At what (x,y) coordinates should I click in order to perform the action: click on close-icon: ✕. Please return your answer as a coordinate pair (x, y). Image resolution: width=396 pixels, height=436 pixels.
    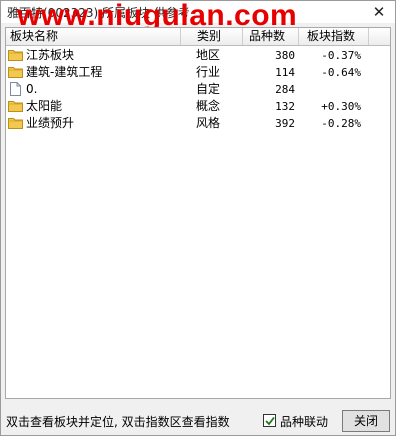
    Looking at the image, I should click on (379, 12).